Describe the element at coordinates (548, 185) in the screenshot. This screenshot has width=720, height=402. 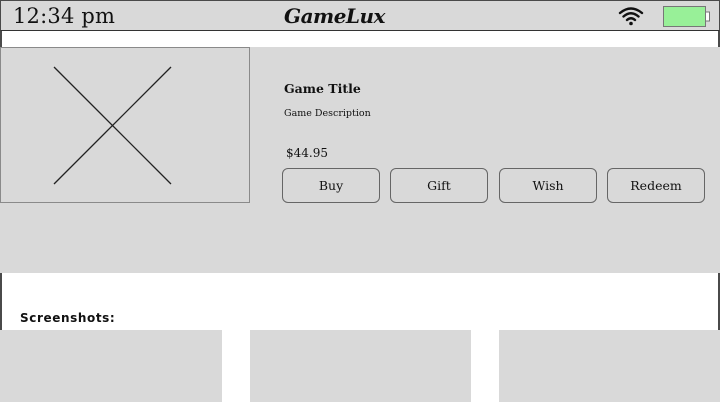
I see `wish-button: Wish` at that location.